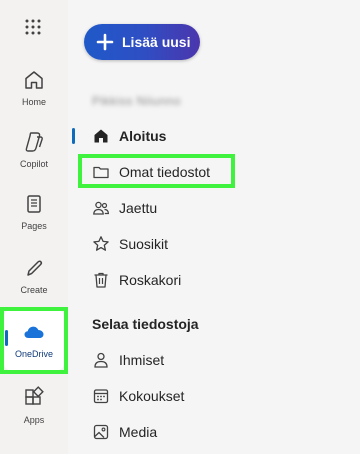 The width and height of the screenshot is (360, 454). What do you see at coordinates (34, 398) in the screenshot?
I see `apps-icon` at bounding box center [34, 398].